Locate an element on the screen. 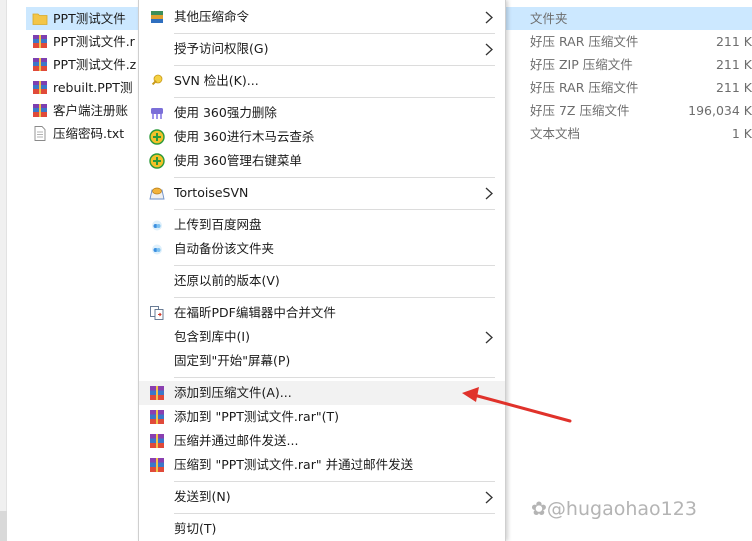  menu-item-label: 使用 360管理右键菜单 is located at coordinates (238, 160).